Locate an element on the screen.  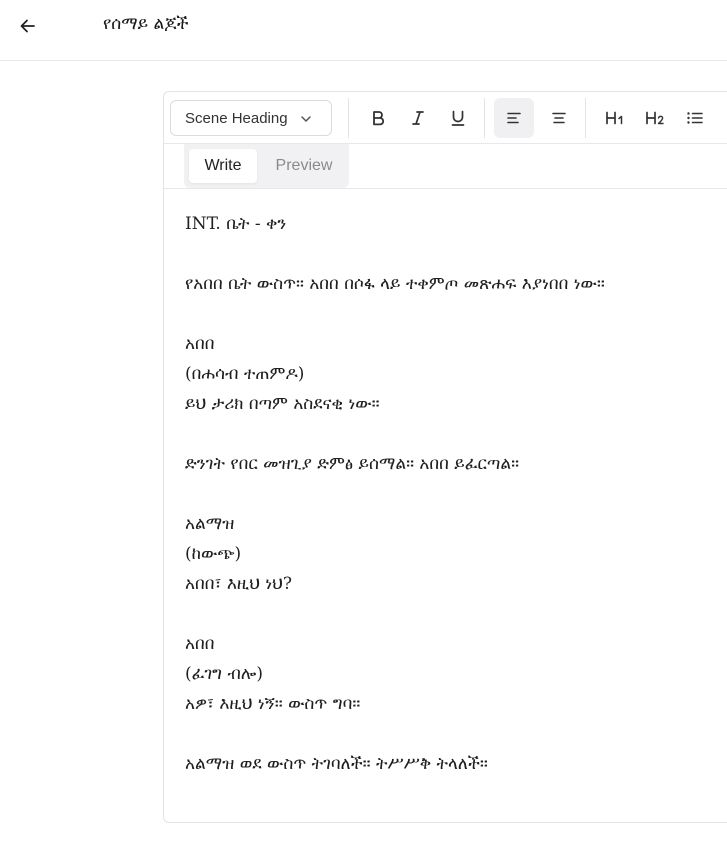
top-bar: የሰማይ ልጆች is located at coordinates (363, 30).